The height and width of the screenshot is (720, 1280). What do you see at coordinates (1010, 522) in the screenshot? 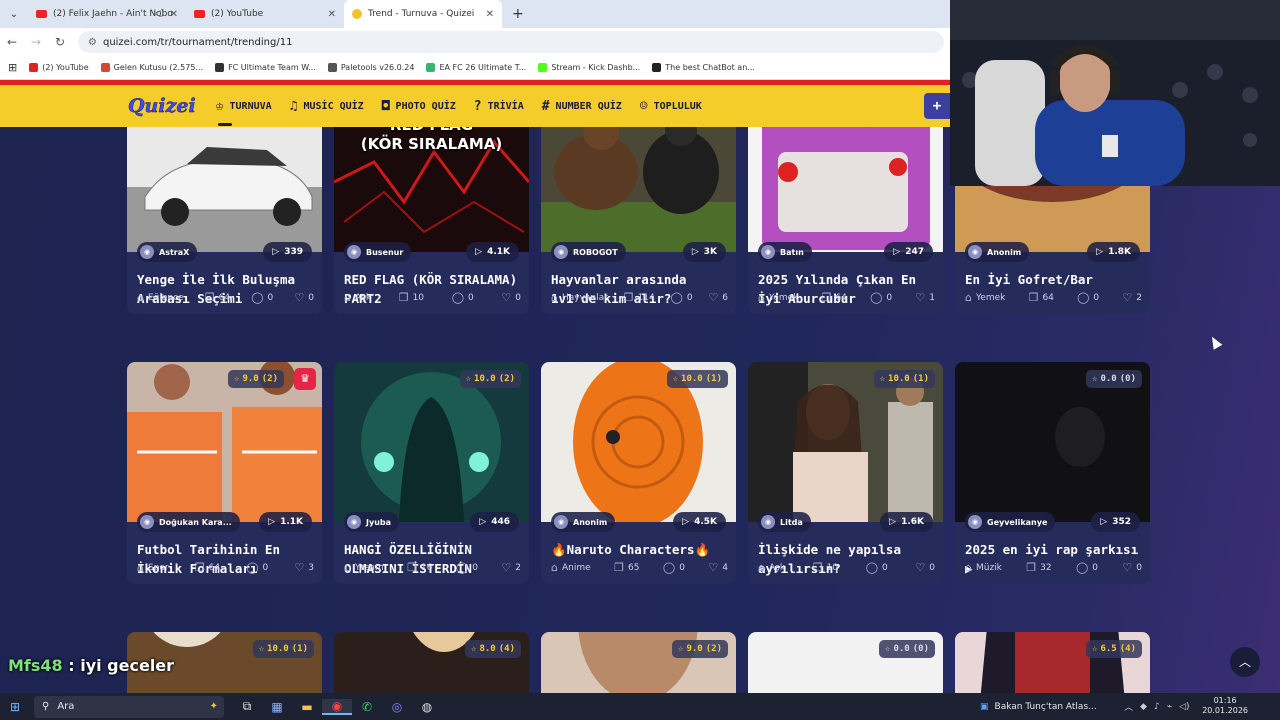
I see `author-badge: ◉ Geyvelikanye` at bounding box center [1010, 522].